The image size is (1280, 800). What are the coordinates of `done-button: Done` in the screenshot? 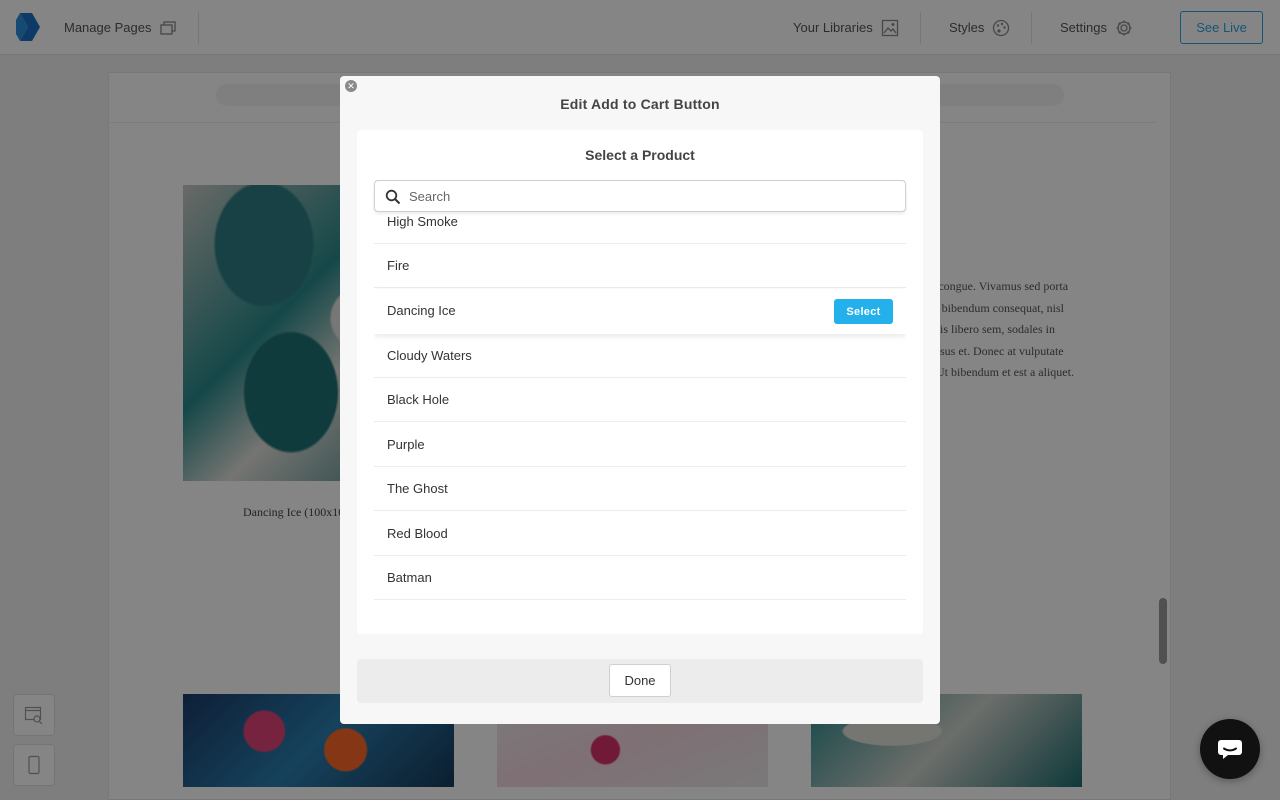 It's located at (640, 680).